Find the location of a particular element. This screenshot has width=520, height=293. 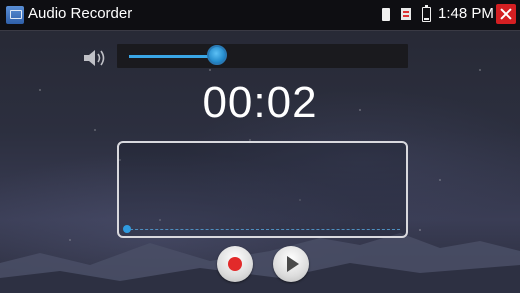

sd-card-icon is located at coordinates (386, 14).